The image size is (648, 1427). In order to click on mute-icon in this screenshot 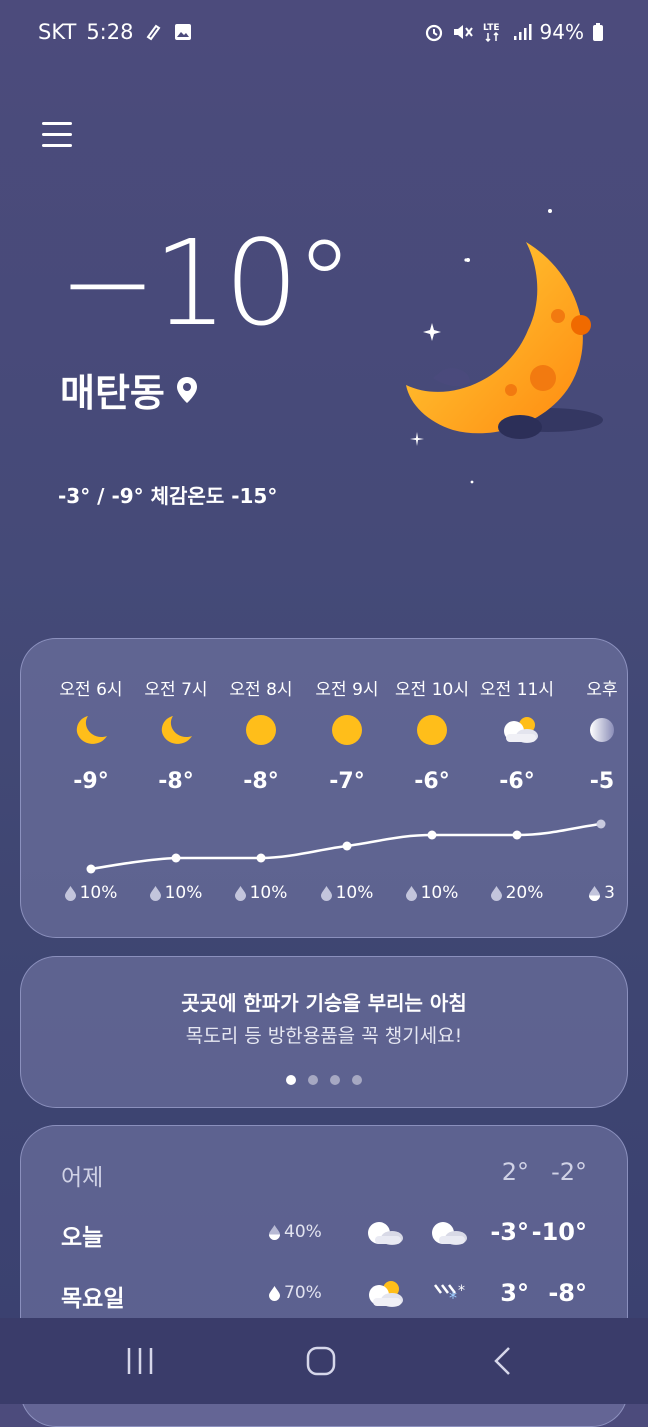, I will do `click(463, 32)`.